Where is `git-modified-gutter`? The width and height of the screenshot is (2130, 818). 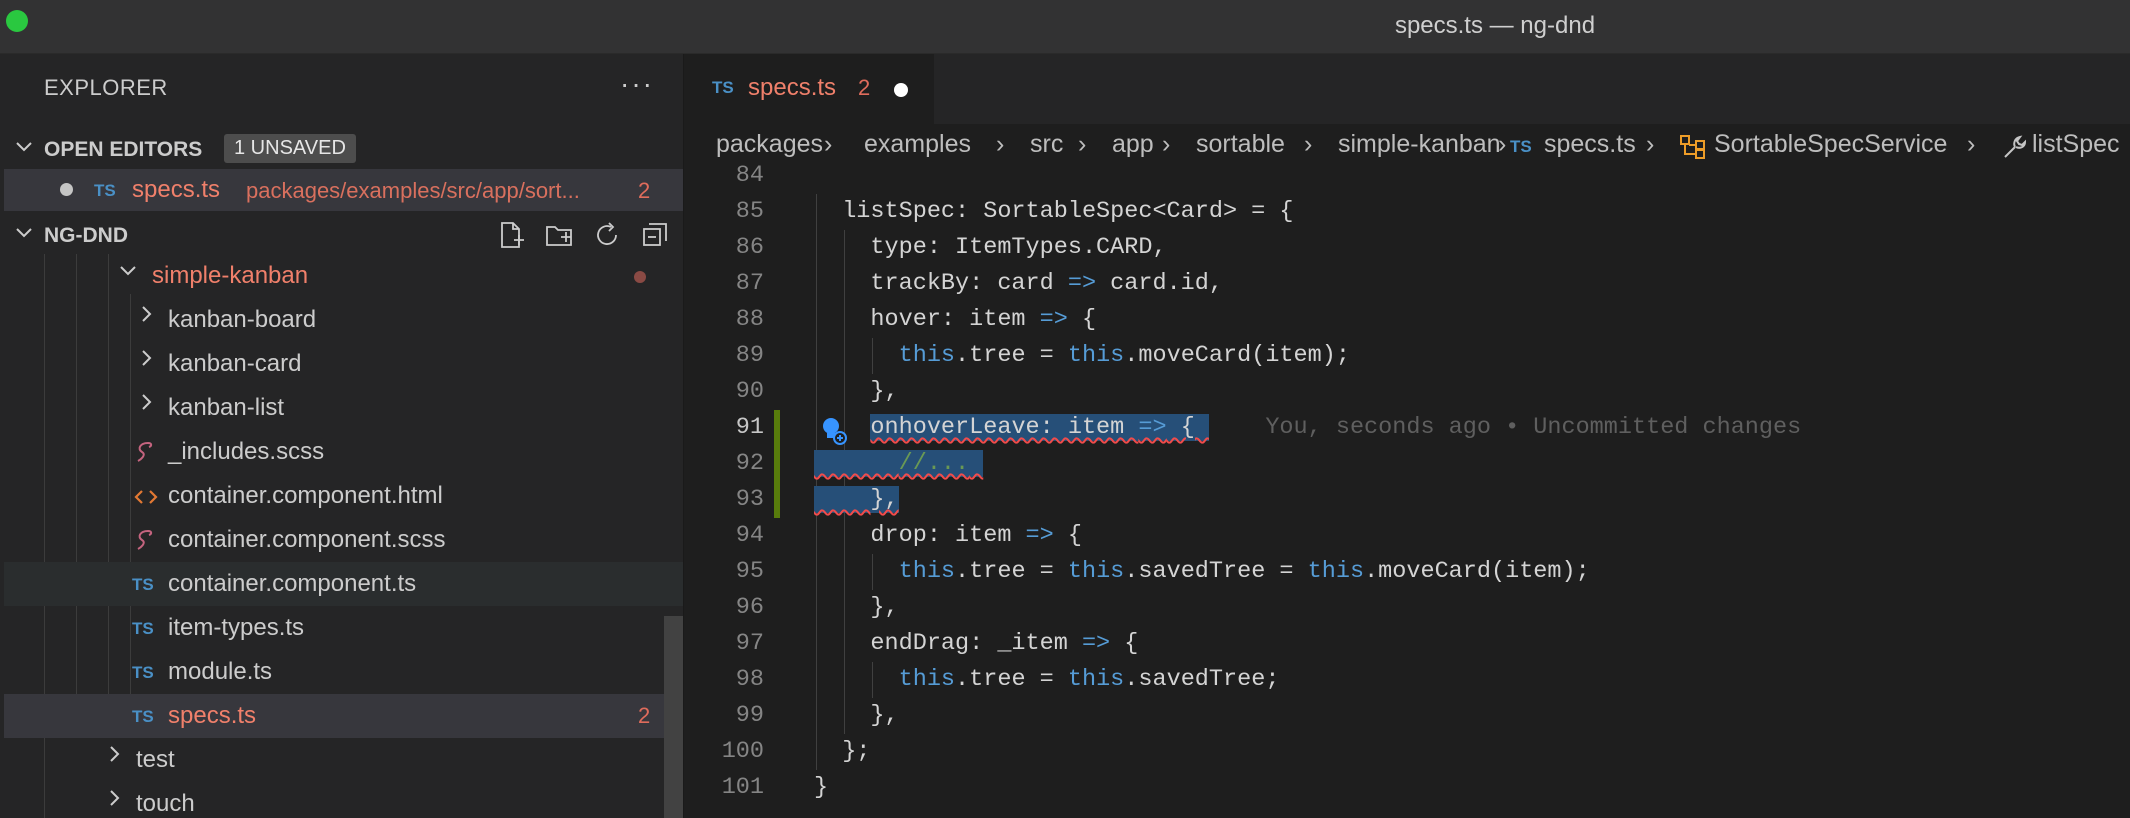 git-modified-gutter is located at coordinates (777, 464).